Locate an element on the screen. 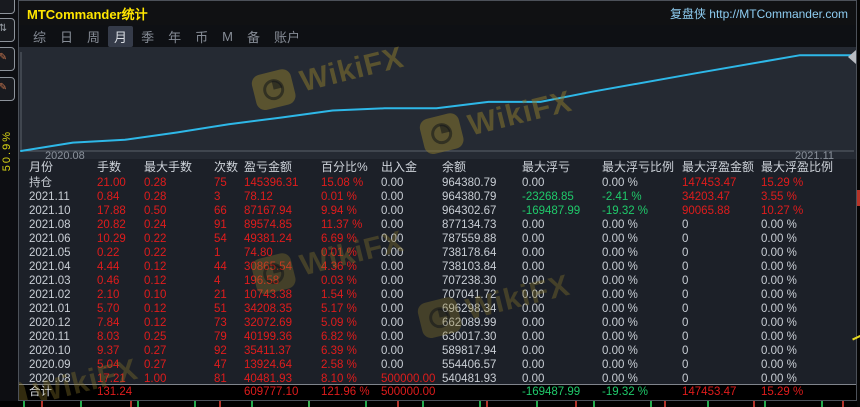  table-cell: 707041.72 is located at coordinates (469, 295).